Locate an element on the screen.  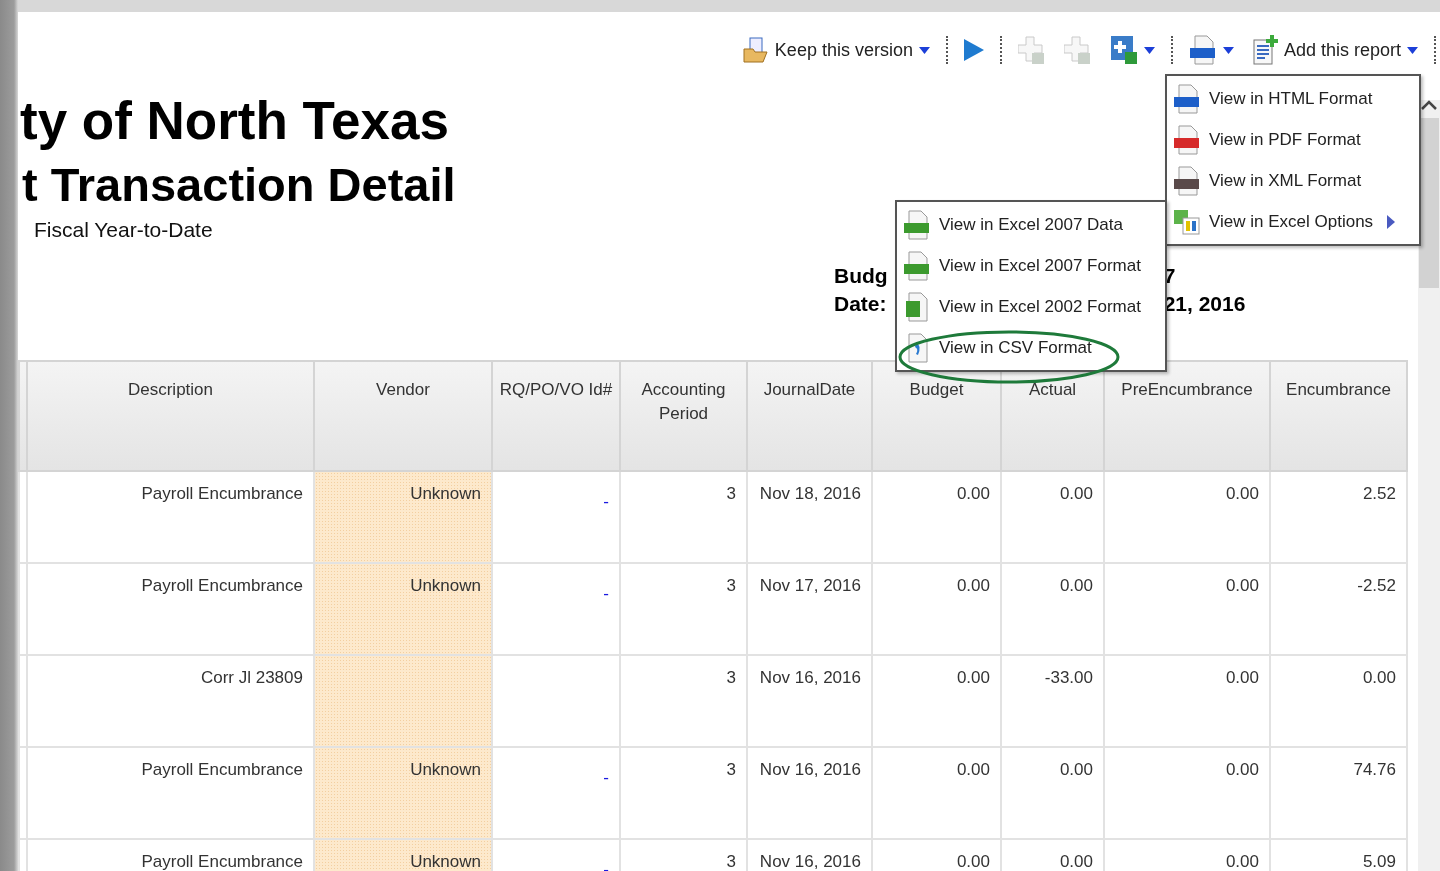
table-cell: Nov 17, 2016 is located at coordinates (809, 609).